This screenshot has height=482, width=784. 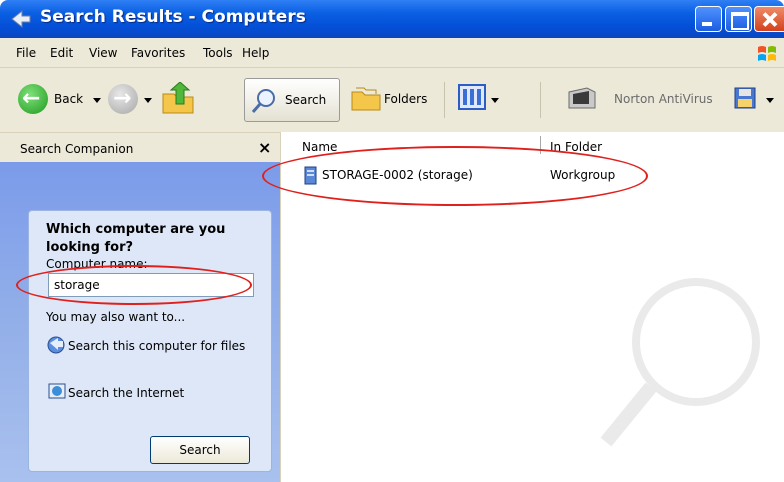 What do you see at coordinates (745, 98) in the screenshot?
I see `floppy-icon` at bounding box center [745, 98].